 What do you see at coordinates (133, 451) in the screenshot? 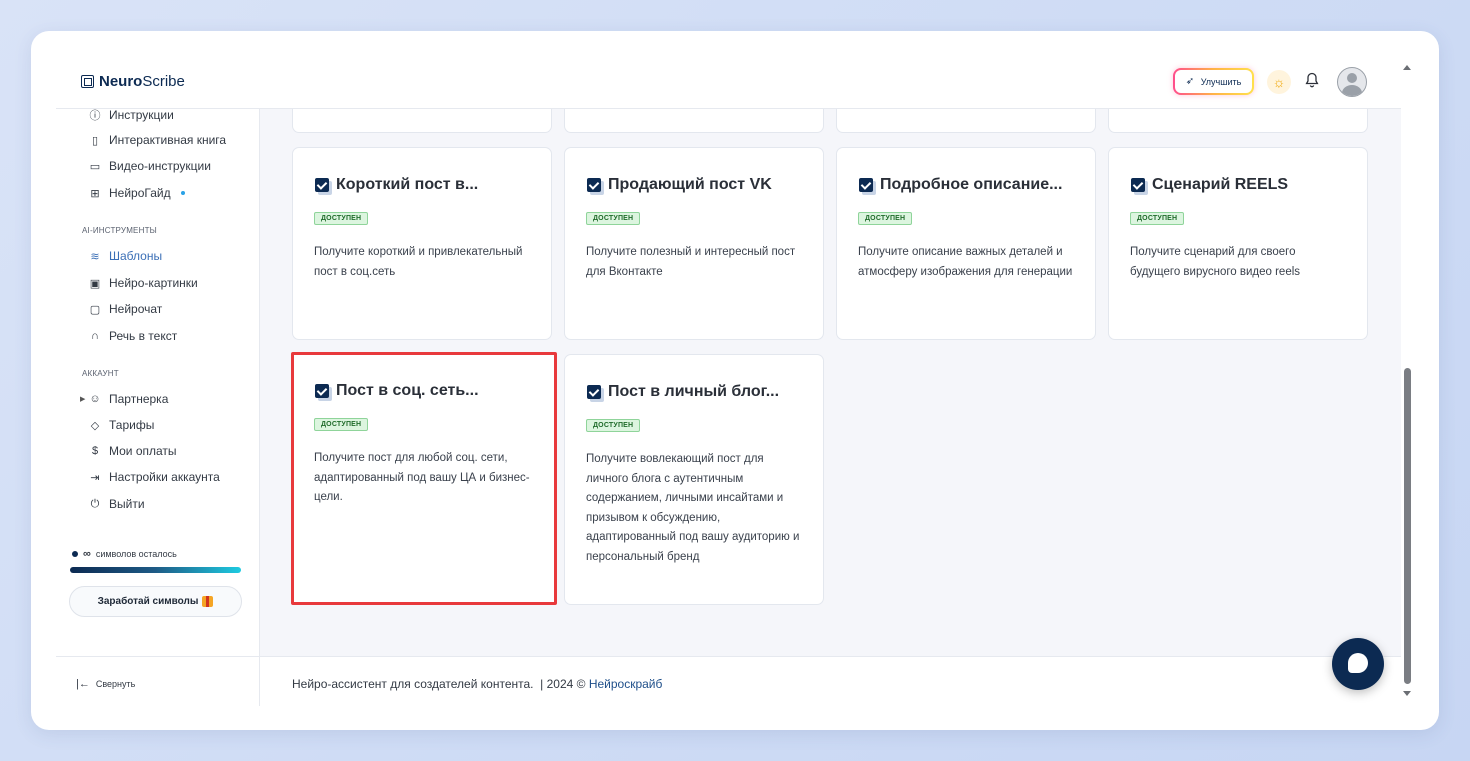
I see `sidebar-item-payments: $ Мои оплаты` at bounding box center [133, 451].